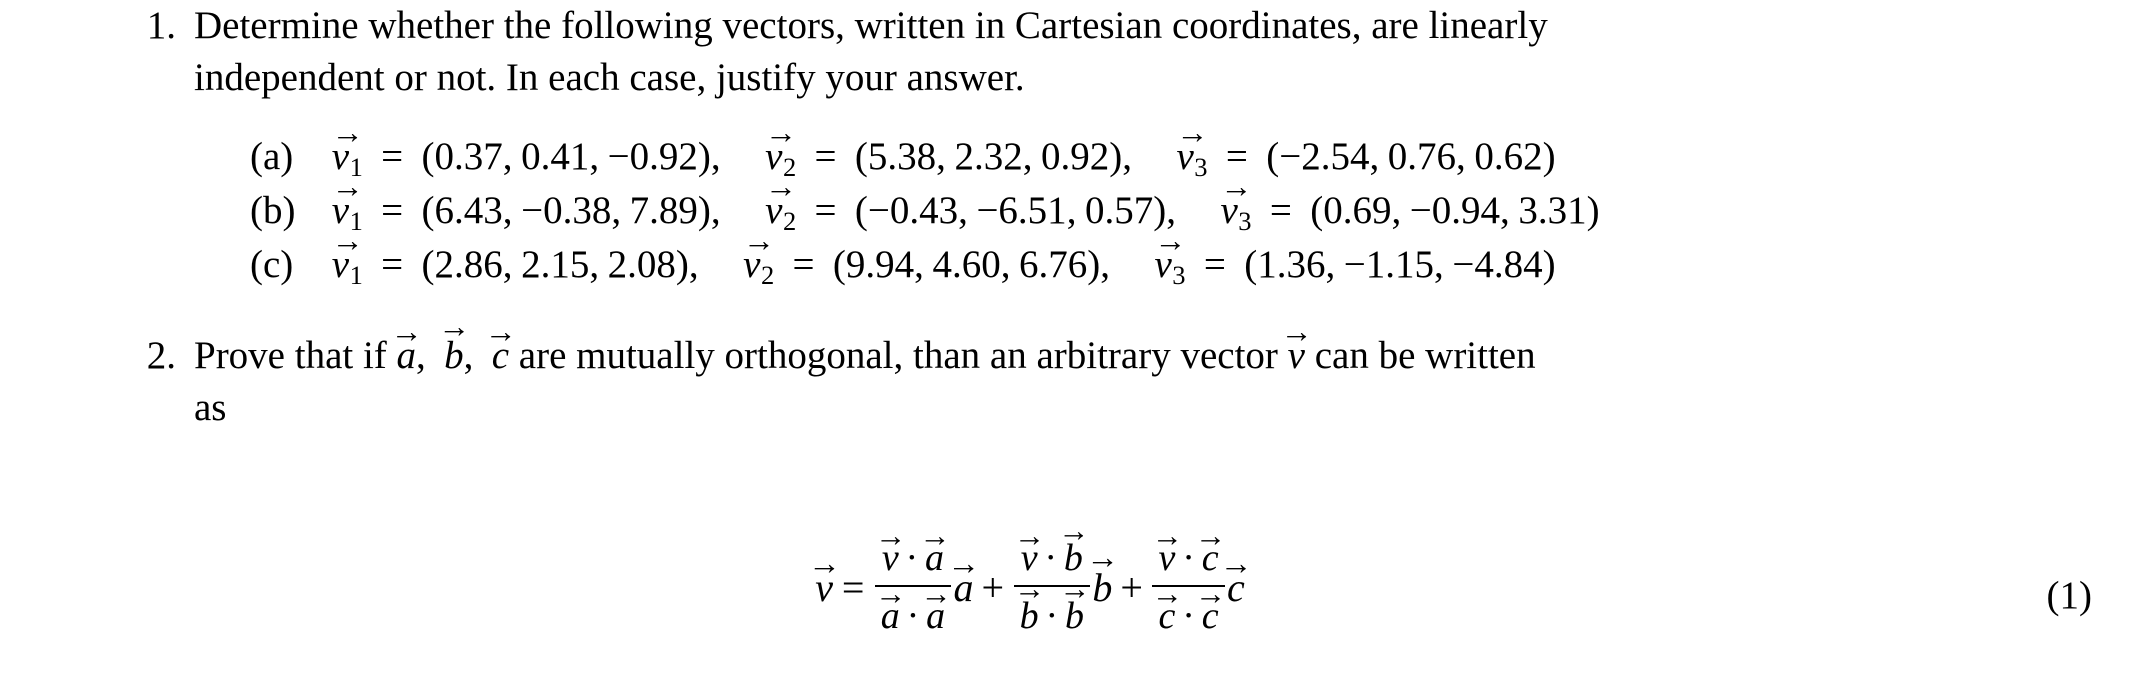 The width and height of the screenshot is (2150, 697). I want to click on problem-2-text-end: can be written, so click(1425, 355).